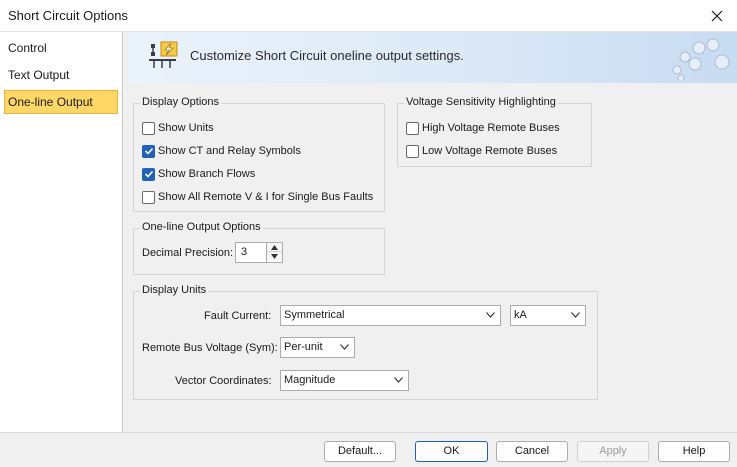 The image size is (737, 467). I want to click on checkbox-label: Show CT and Relay Symbols, so click(229, 151).